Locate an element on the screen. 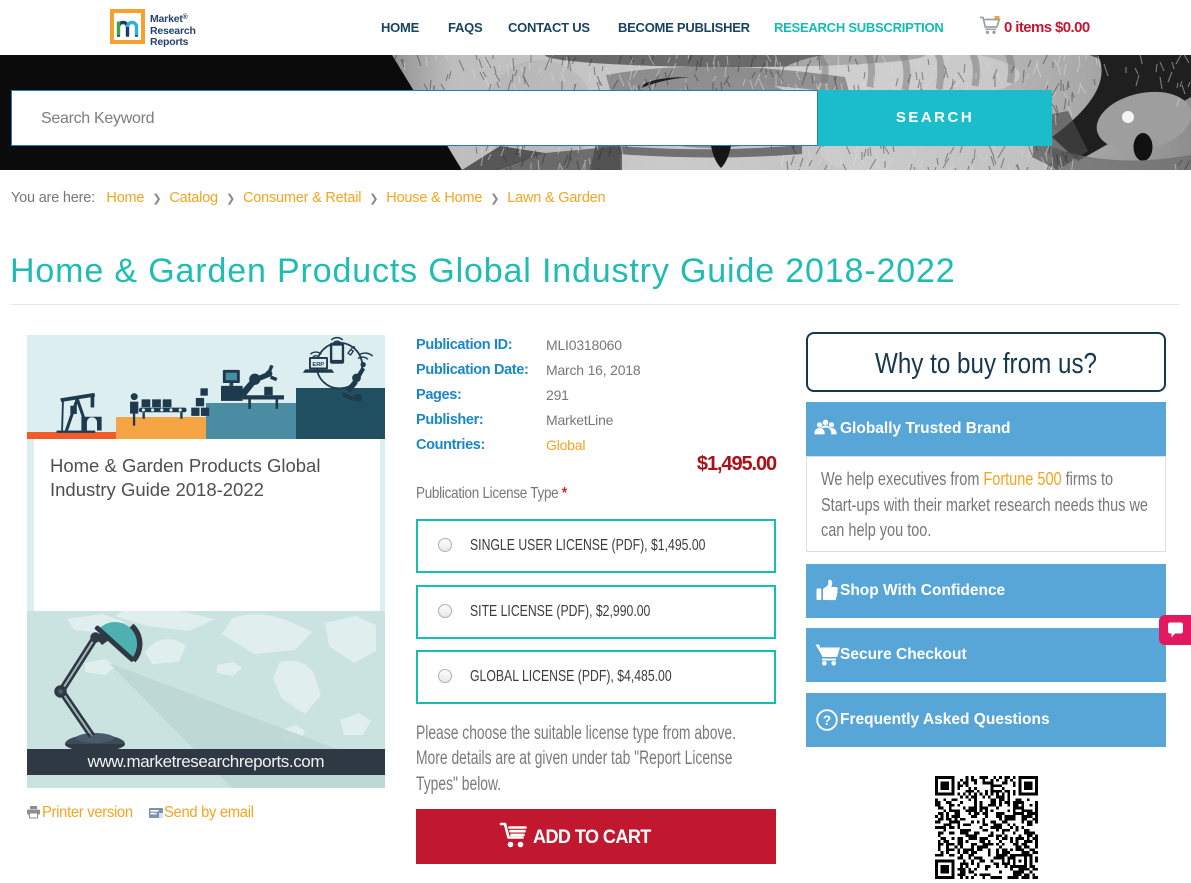  svg-text: Home & Garden Products Global is located at coordinates (185, 465).